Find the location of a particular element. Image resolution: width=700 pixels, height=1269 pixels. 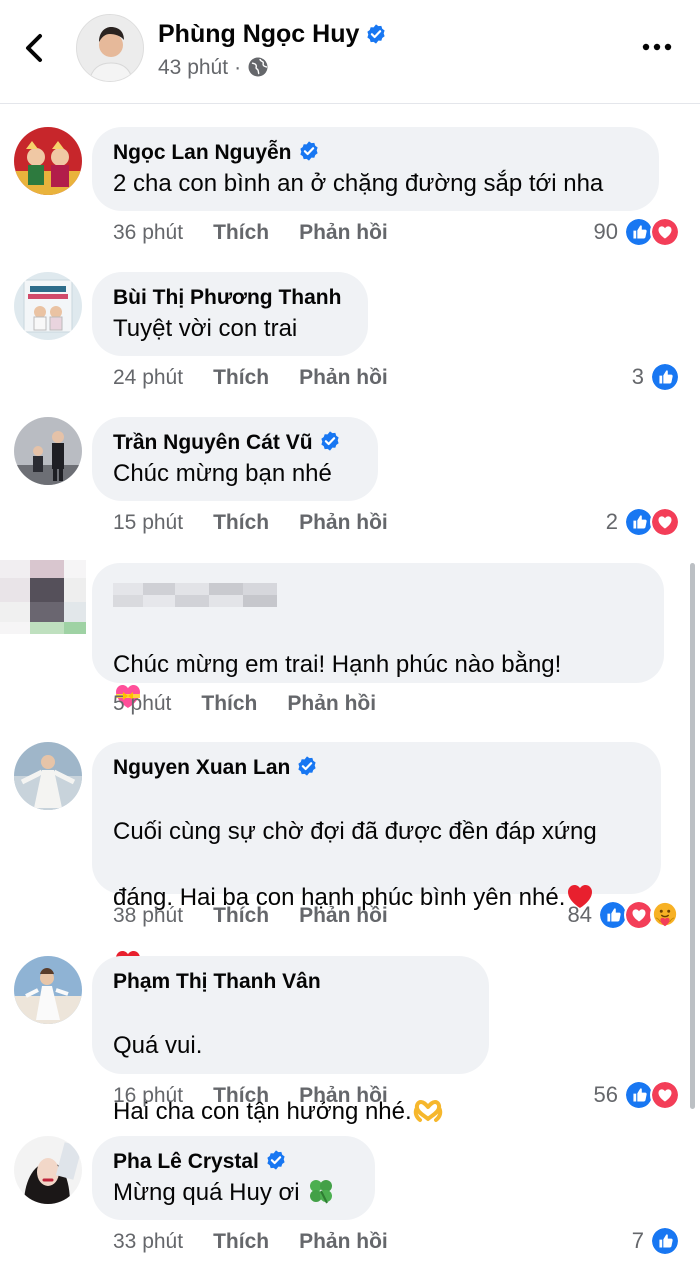

post-meta: 43 phút · is located at coordinates (213, 68).